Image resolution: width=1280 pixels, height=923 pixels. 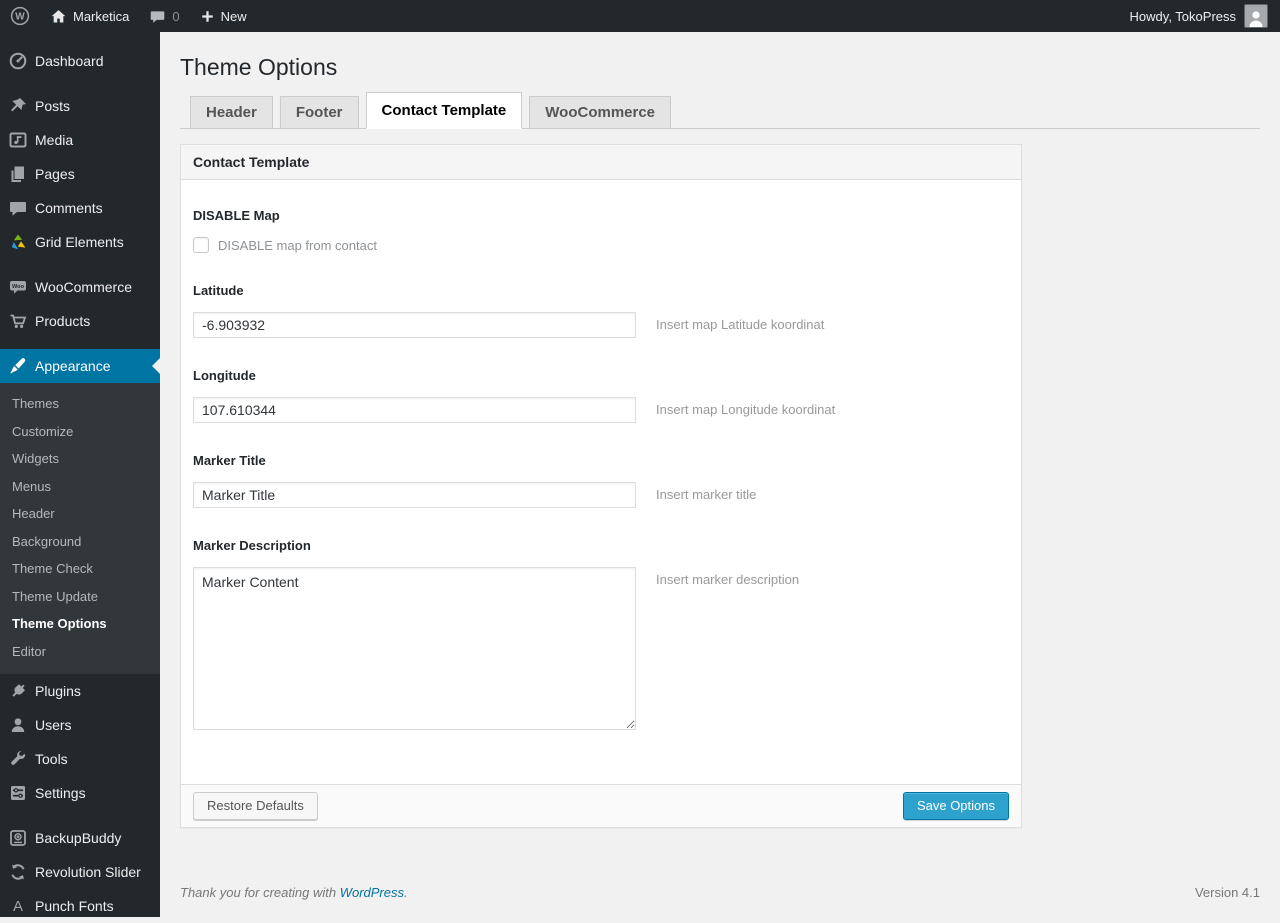 What do you see at coordinates (17, 366) in the screenshot?
I see `brush-icon` at bounding box center [17, 366].